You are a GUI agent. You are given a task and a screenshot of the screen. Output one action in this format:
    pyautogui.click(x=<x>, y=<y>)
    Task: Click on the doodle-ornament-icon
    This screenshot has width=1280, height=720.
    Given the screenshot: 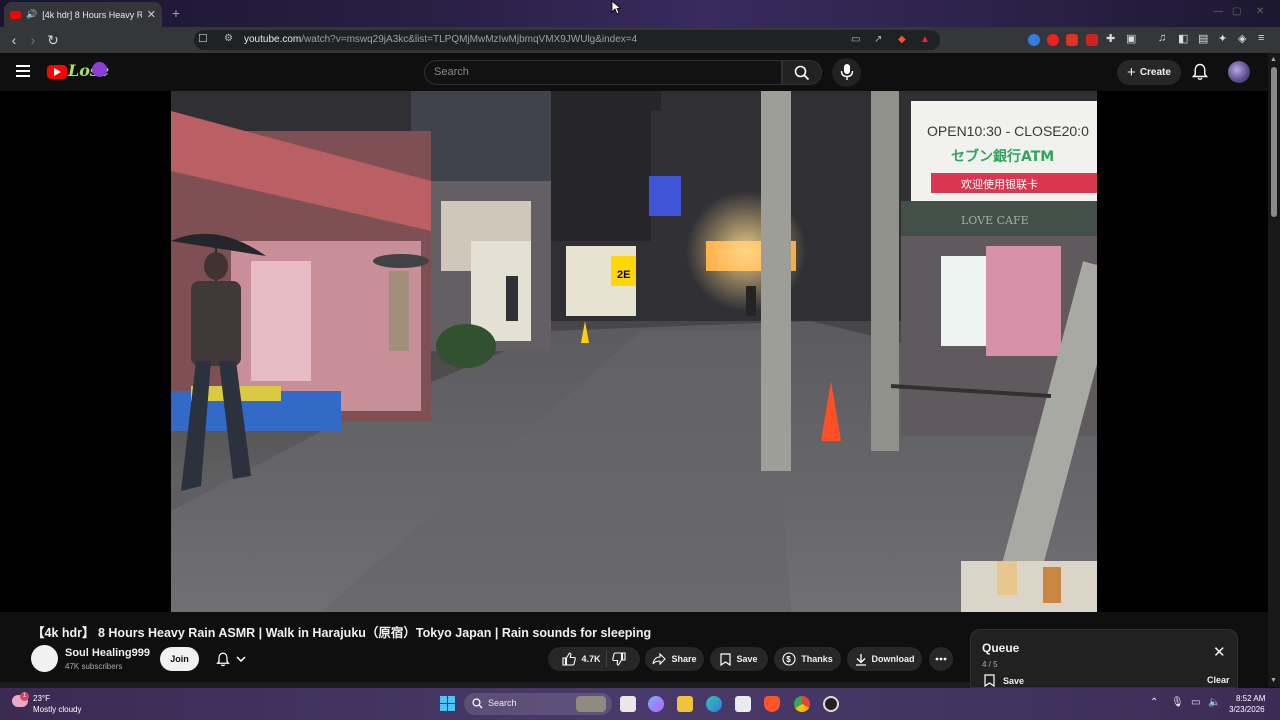 What is the action you would take?
    pyautogui.click(x=99, y=69)
    